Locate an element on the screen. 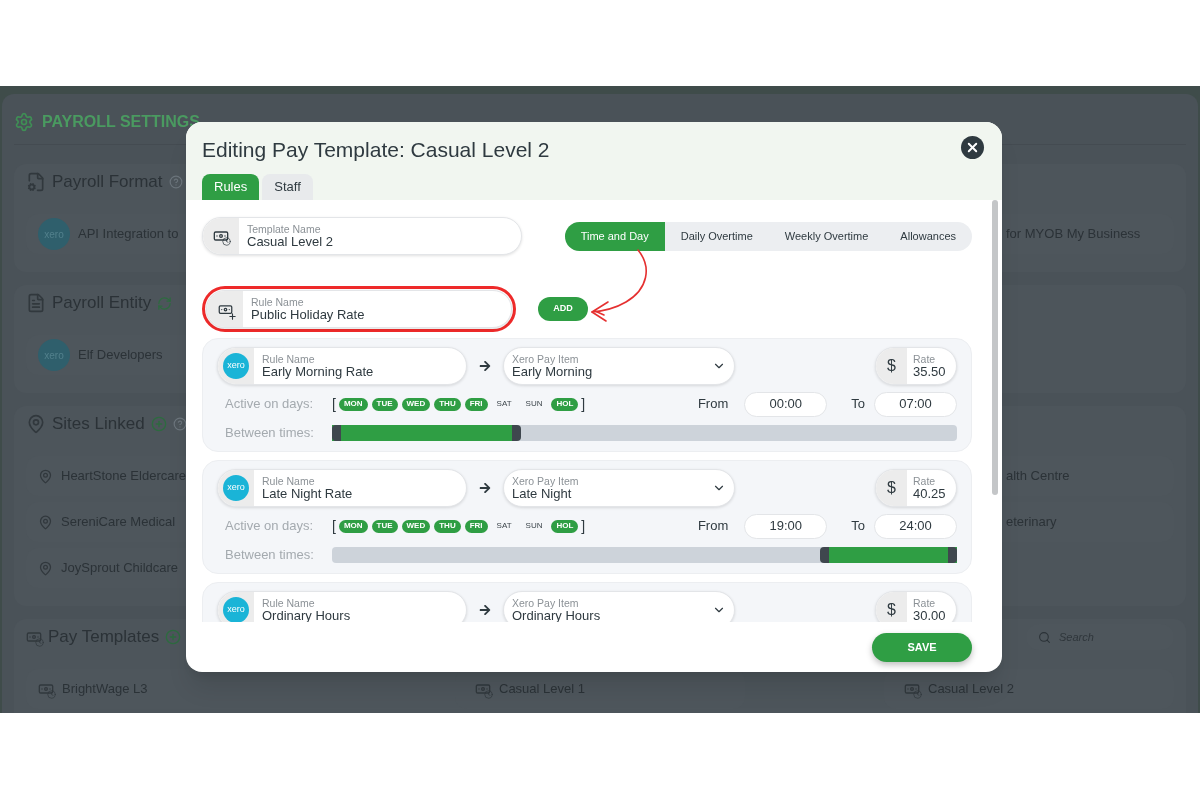 The width and height of the screenshot is (1200, 800). field-value: Public Holiday Rate is located at coordinates (308, 315).